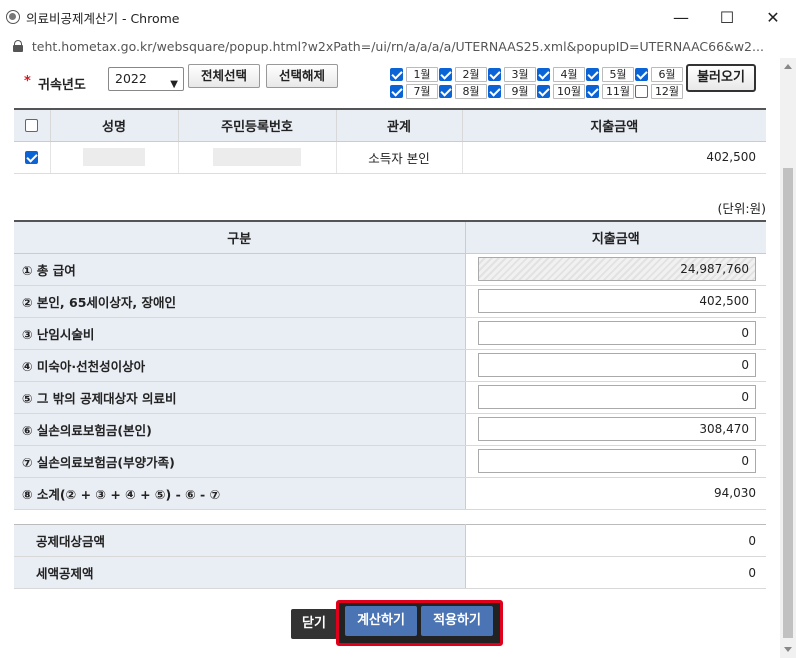 The height and width of the screenshot is (658, 796). I want to click on subtotal-value: 94,030, so click(615, 493).